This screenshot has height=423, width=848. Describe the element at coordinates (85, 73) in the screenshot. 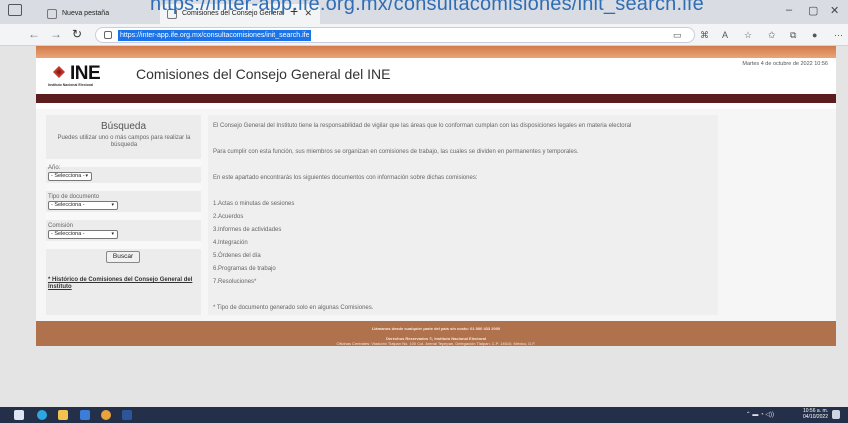

I see `logo-text: INE` at that location.